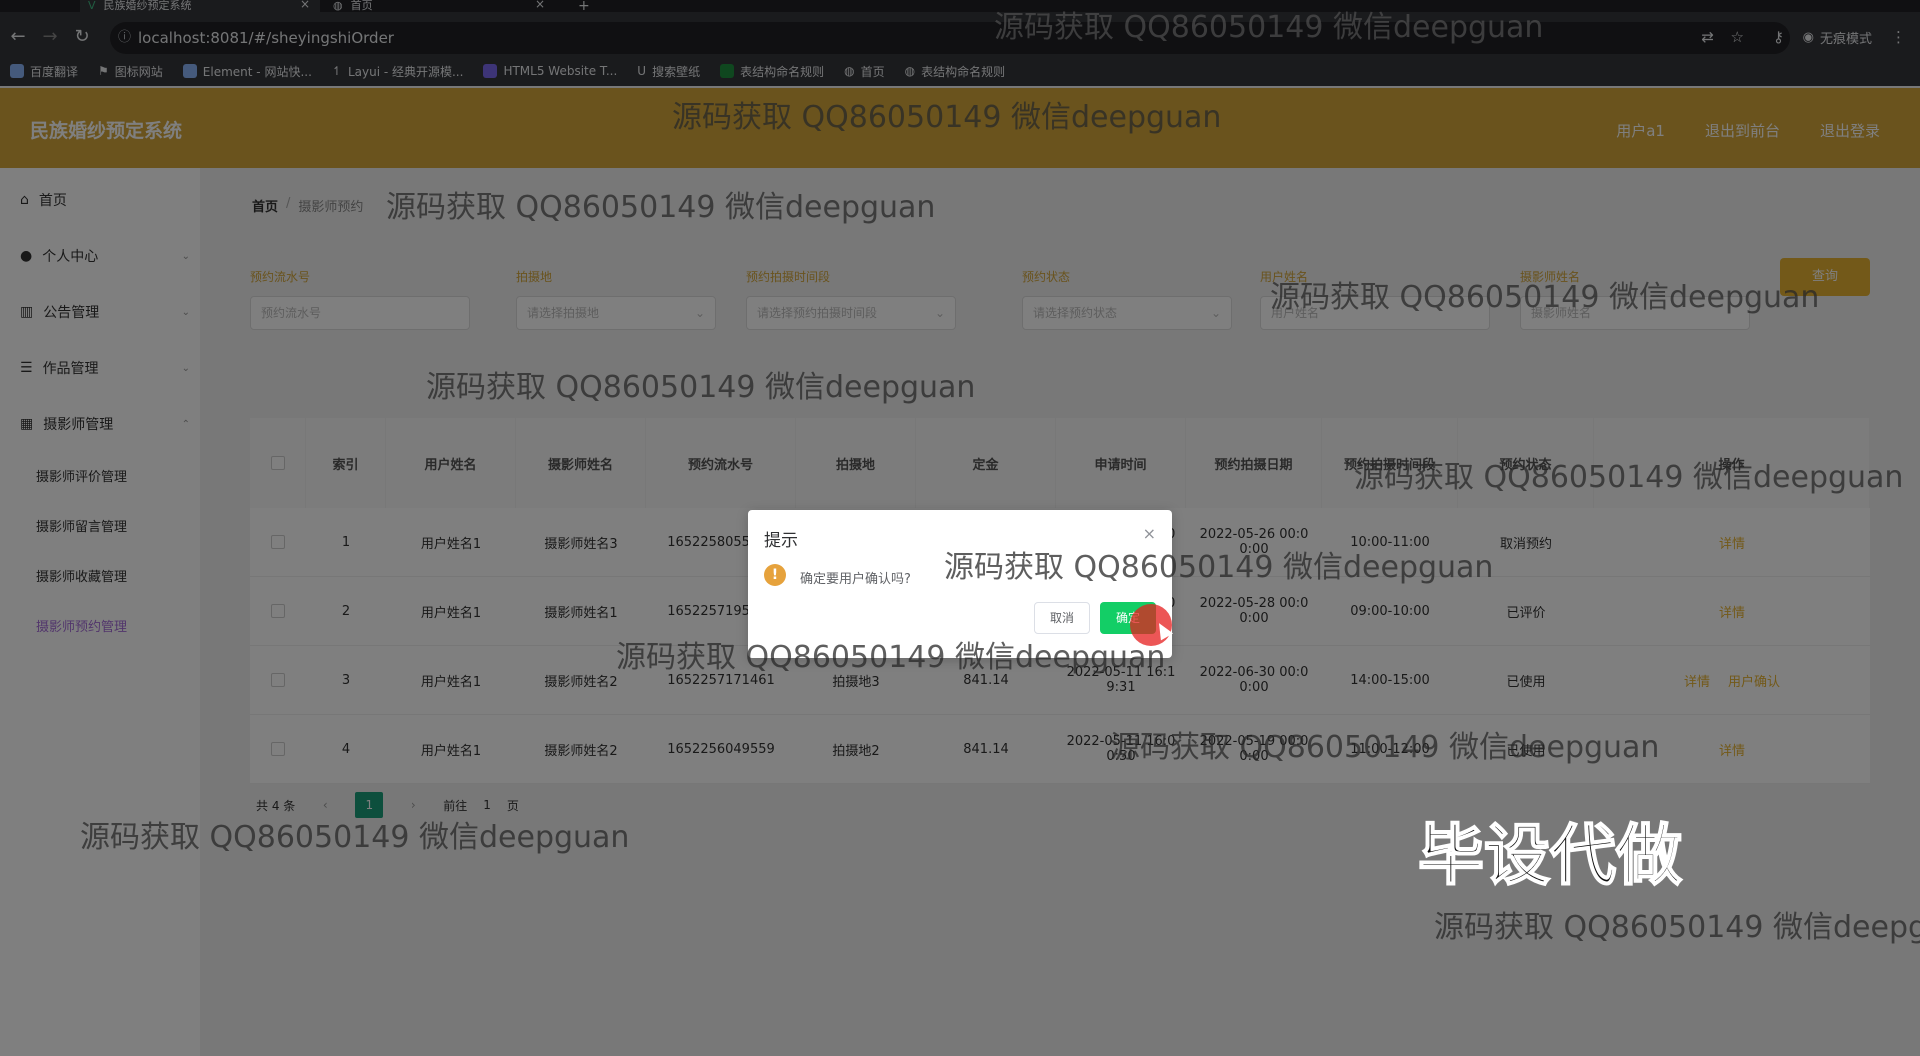 This screenshot has width=1920, height=1056. Describe the element at coordinates (1062, 618) in the screenshot. I see `cancel-button: 取消` at that location.